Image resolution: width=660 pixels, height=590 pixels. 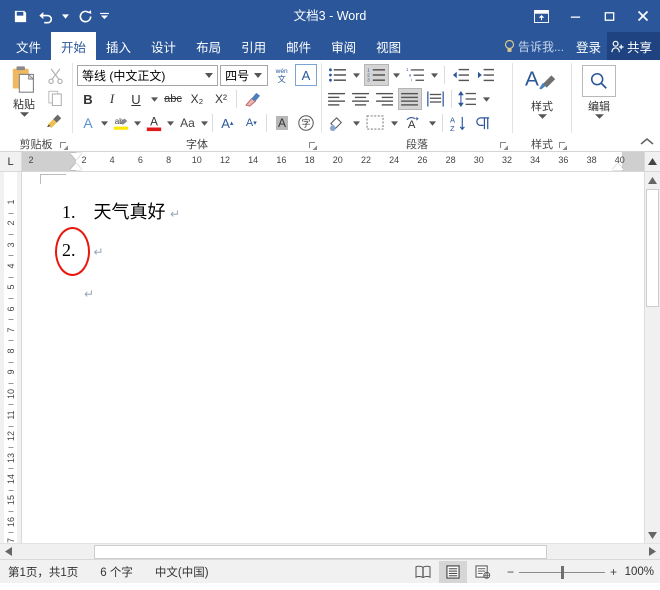 I want to click on vertical-ruler: 1 2 3 4 5 6 7 8 9 10 11 12 13 14 15 16 17, so click(x=11, y=357).